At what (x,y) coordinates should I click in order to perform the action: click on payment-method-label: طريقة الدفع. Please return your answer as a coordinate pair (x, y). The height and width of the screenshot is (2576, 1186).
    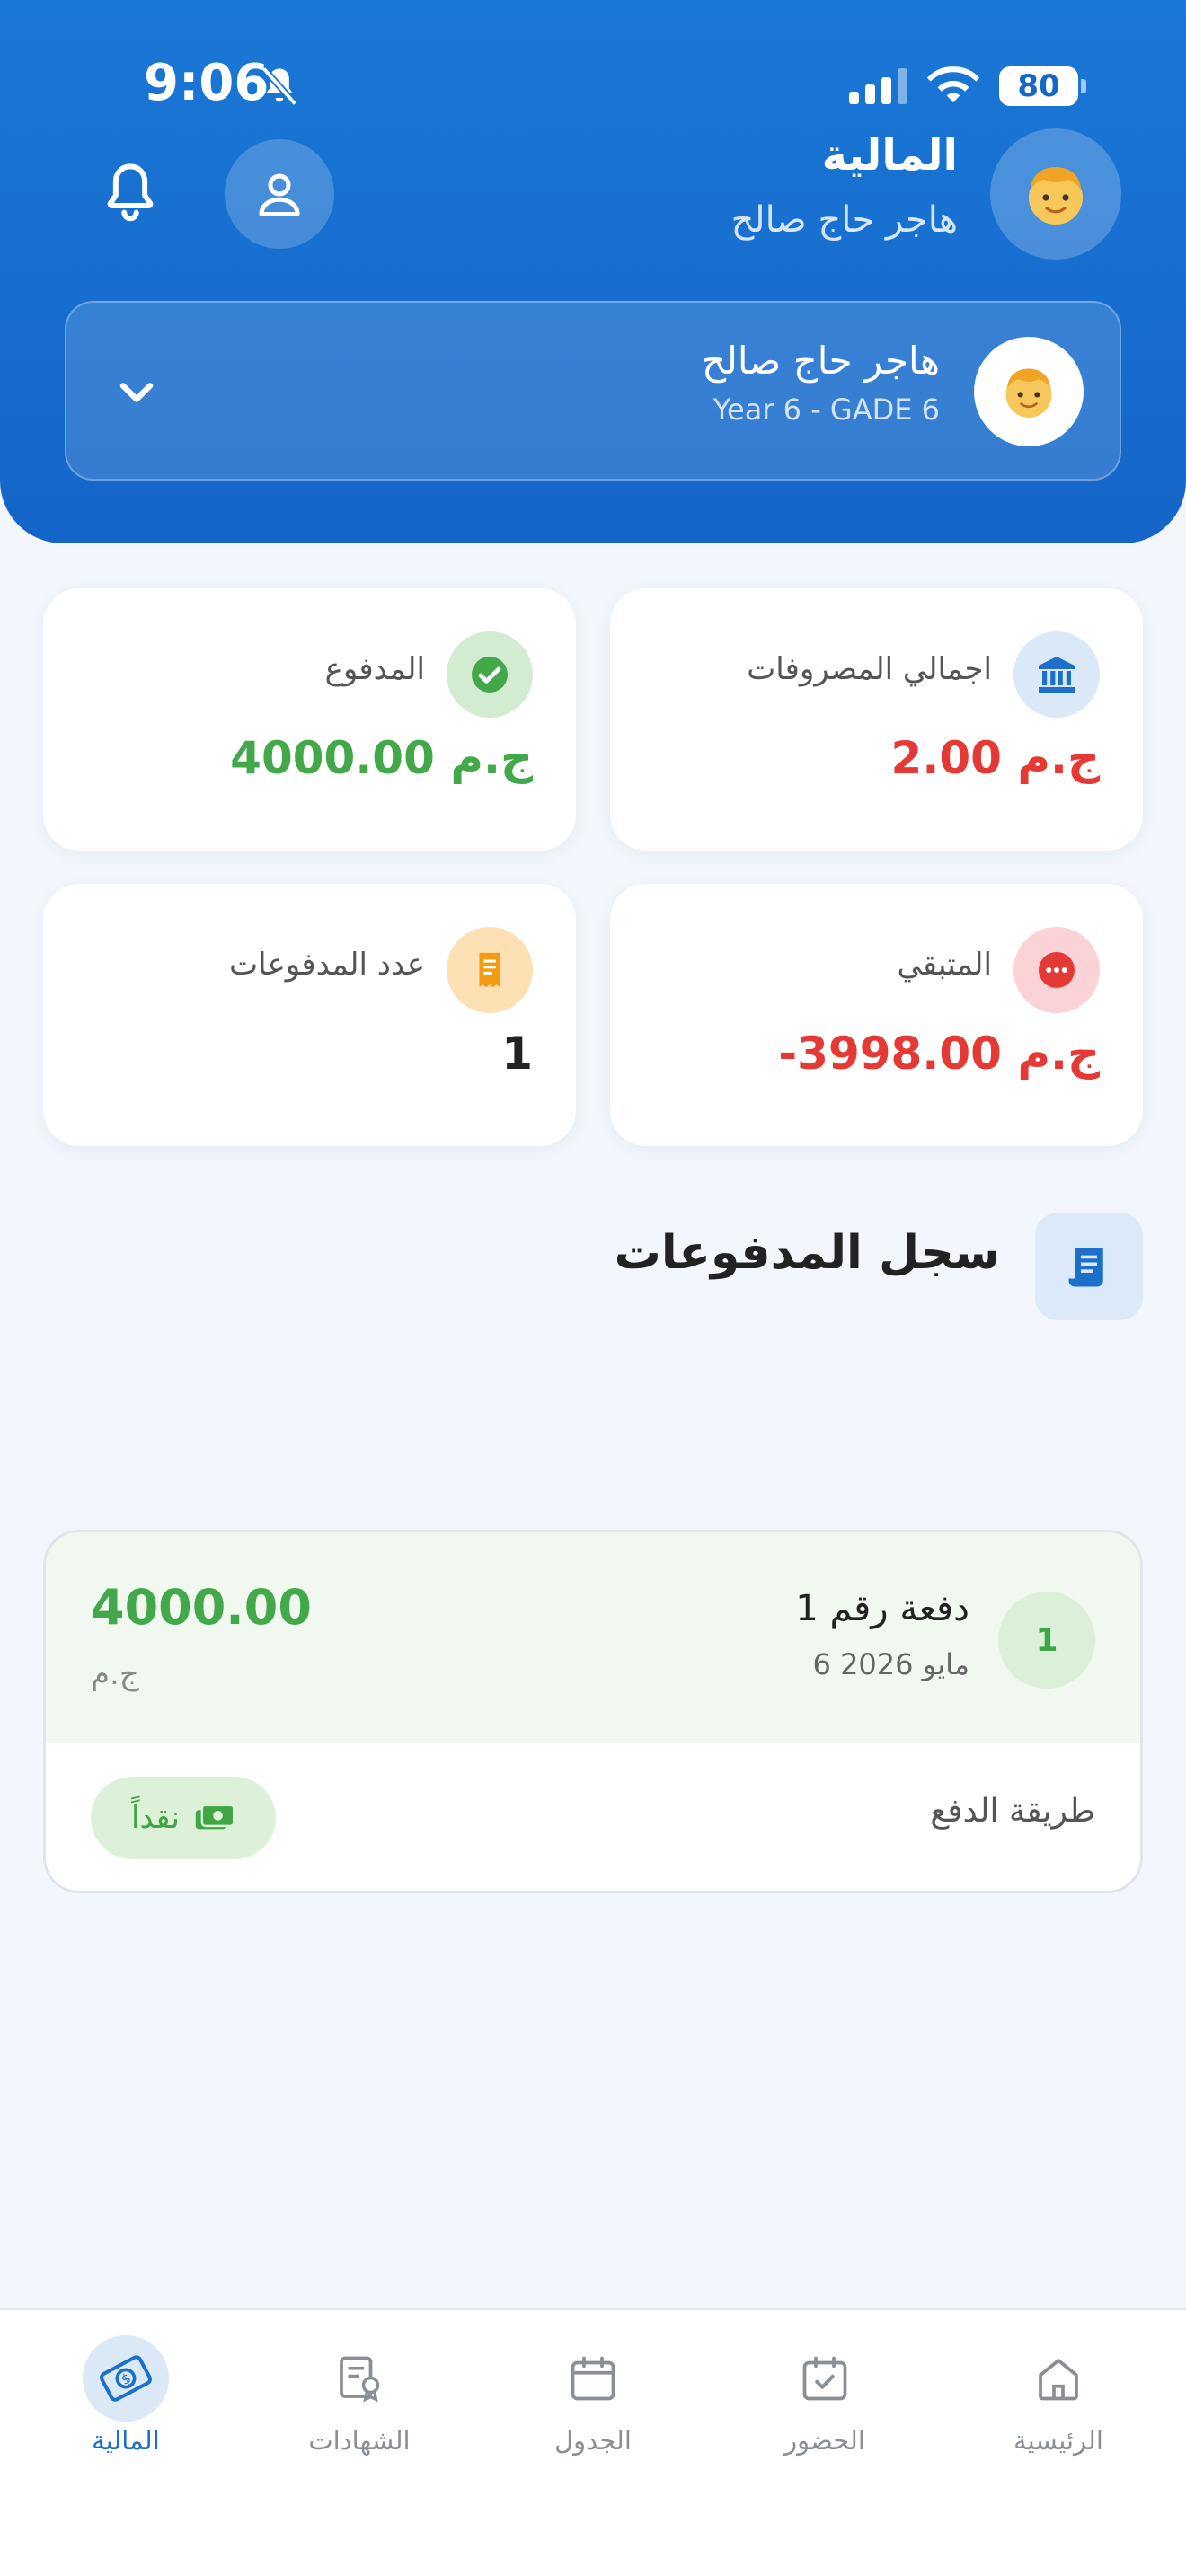
    Looking at the image, I should click on (1013, 1811).